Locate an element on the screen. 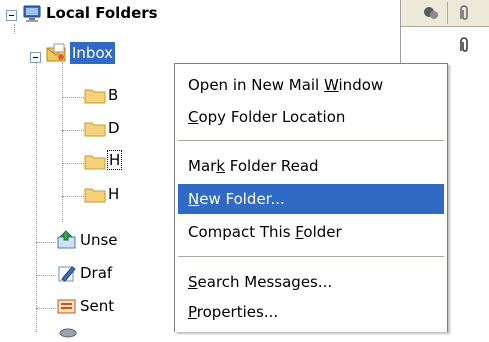 This screenshot has height=342, width=489. unsent-icon is located at coordinates (67, 242).